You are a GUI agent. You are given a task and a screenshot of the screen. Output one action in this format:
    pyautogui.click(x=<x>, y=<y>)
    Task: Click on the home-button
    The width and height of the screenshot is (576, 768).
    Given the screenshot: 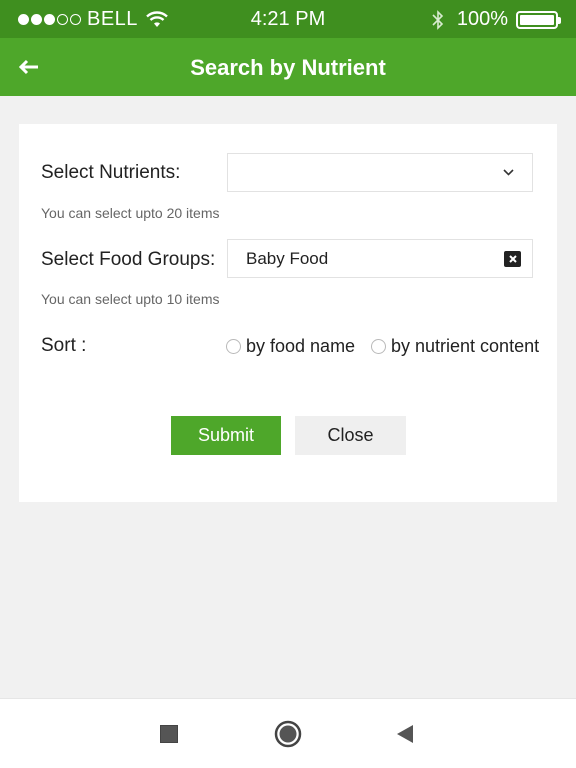 What is the action you would take?
    pyautogui.click(x=288, y=734)
    